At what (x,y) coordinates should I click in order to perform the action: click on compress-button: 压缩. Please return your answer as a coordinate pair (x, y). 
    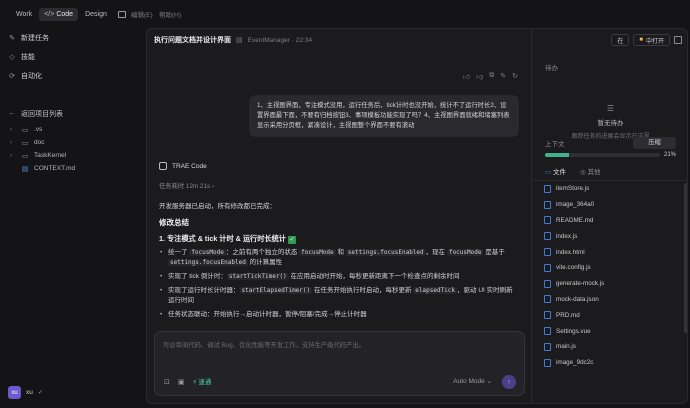
    Looking at the image, I should click on (654, 143).